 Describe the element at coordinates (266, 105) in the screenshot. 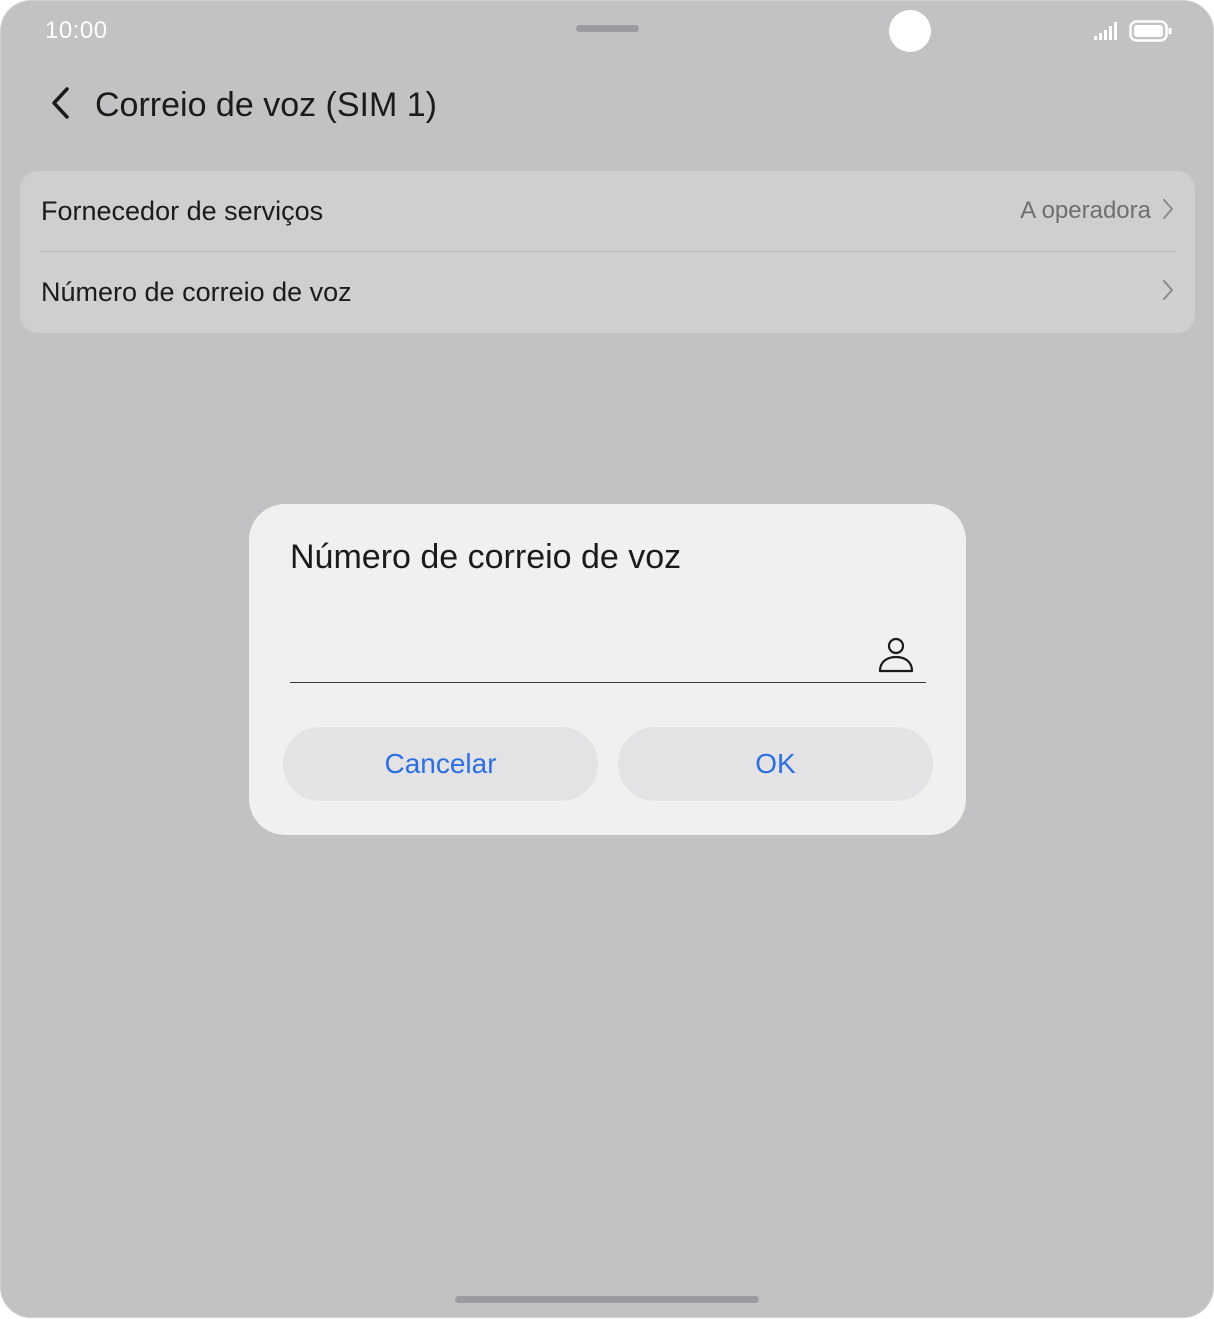

I see `page-title: Correio de voz (SIM 1)` at that location.